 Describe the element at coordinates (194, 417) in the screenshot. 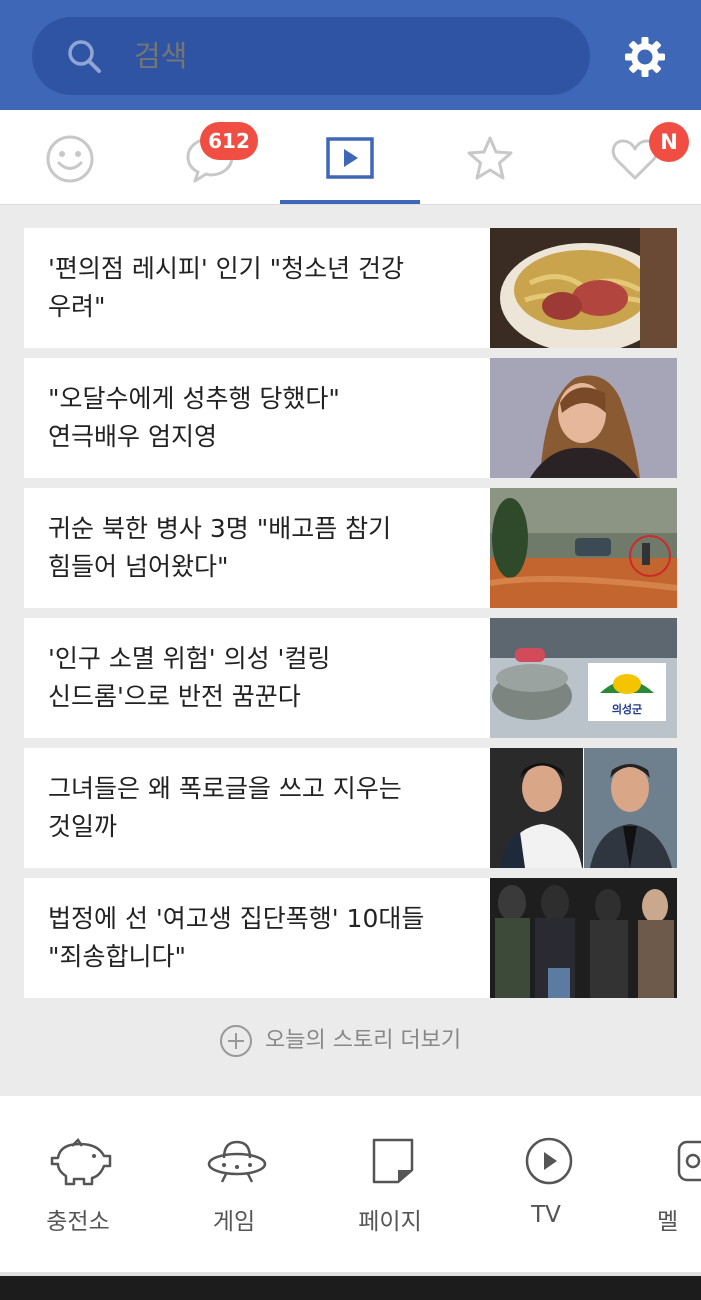

I see `news-title: "오달수에게 성추행 당했다" 연극배우 엄지영` at that location.